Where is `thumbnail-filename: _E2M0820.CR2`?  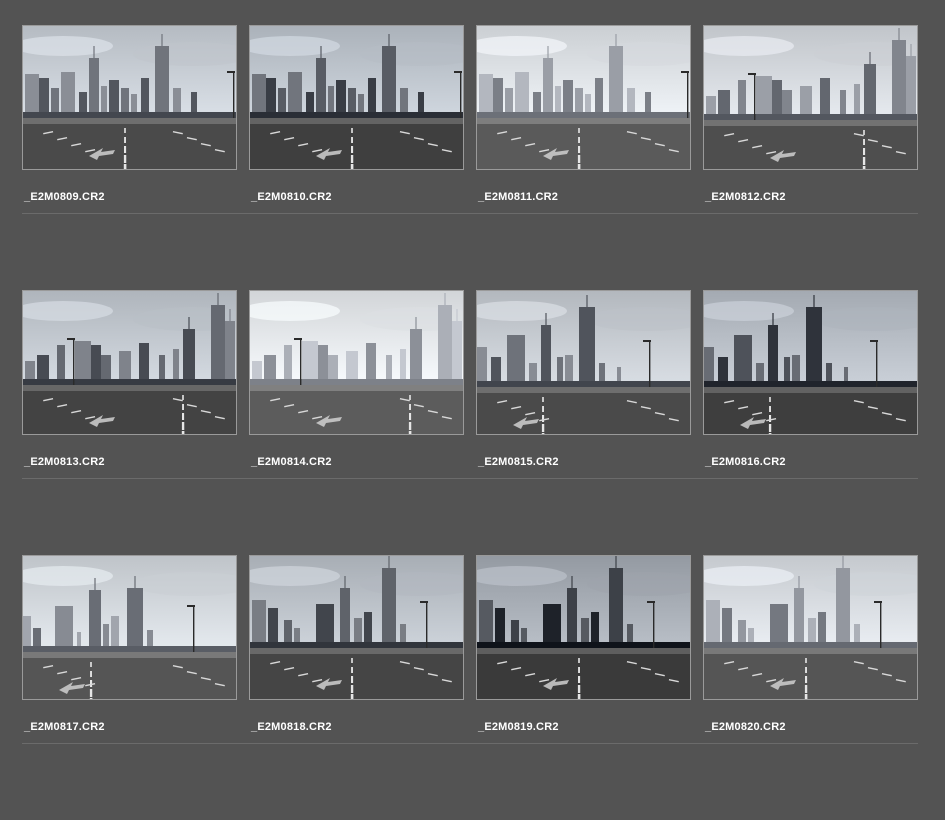
thumbnail-filename: _E2M0820.CR2 is located at coordinates (745, 727).